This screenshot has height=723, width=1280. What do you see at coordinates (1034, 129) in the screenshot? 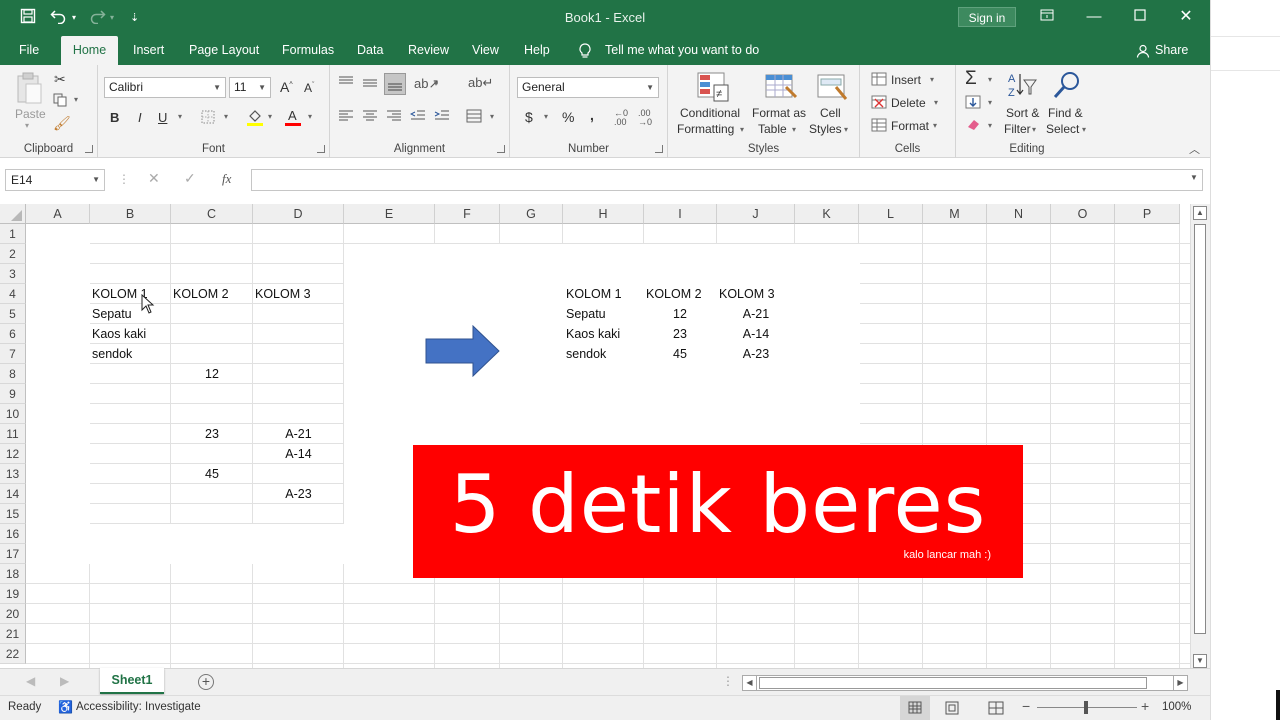
I see `sort-dropdown-icon: ▾` at bounding box center [1034, 129].